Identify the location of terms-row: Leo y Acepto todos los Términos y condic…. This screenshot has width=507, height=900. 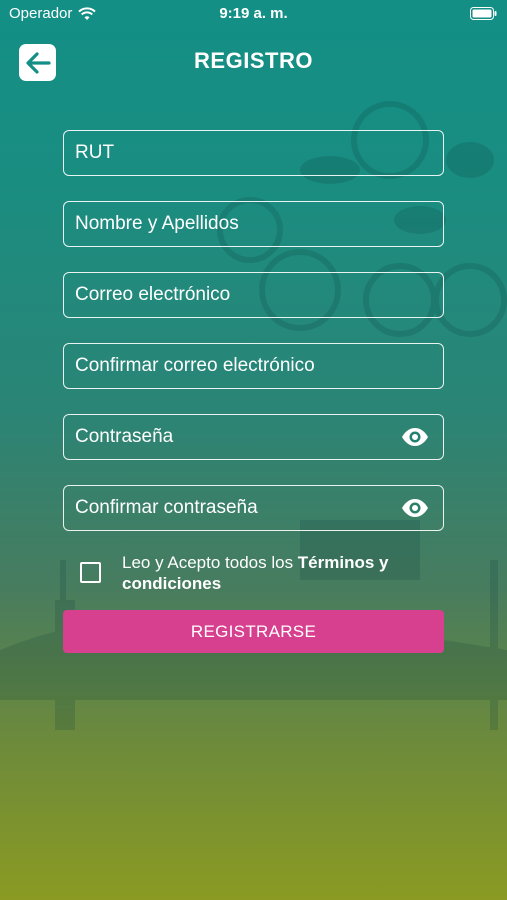
(270, 574).